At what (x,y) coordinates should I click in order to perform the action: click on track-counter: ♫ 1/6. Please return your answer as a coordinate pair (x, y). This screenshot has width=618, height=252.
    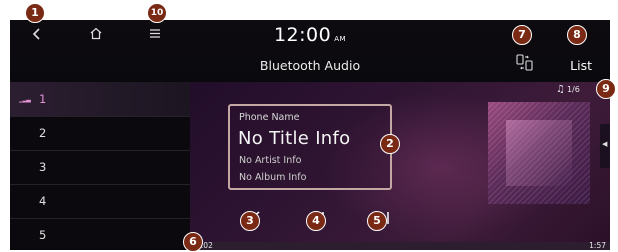
    Looking at the image, I should click on (568, 89).